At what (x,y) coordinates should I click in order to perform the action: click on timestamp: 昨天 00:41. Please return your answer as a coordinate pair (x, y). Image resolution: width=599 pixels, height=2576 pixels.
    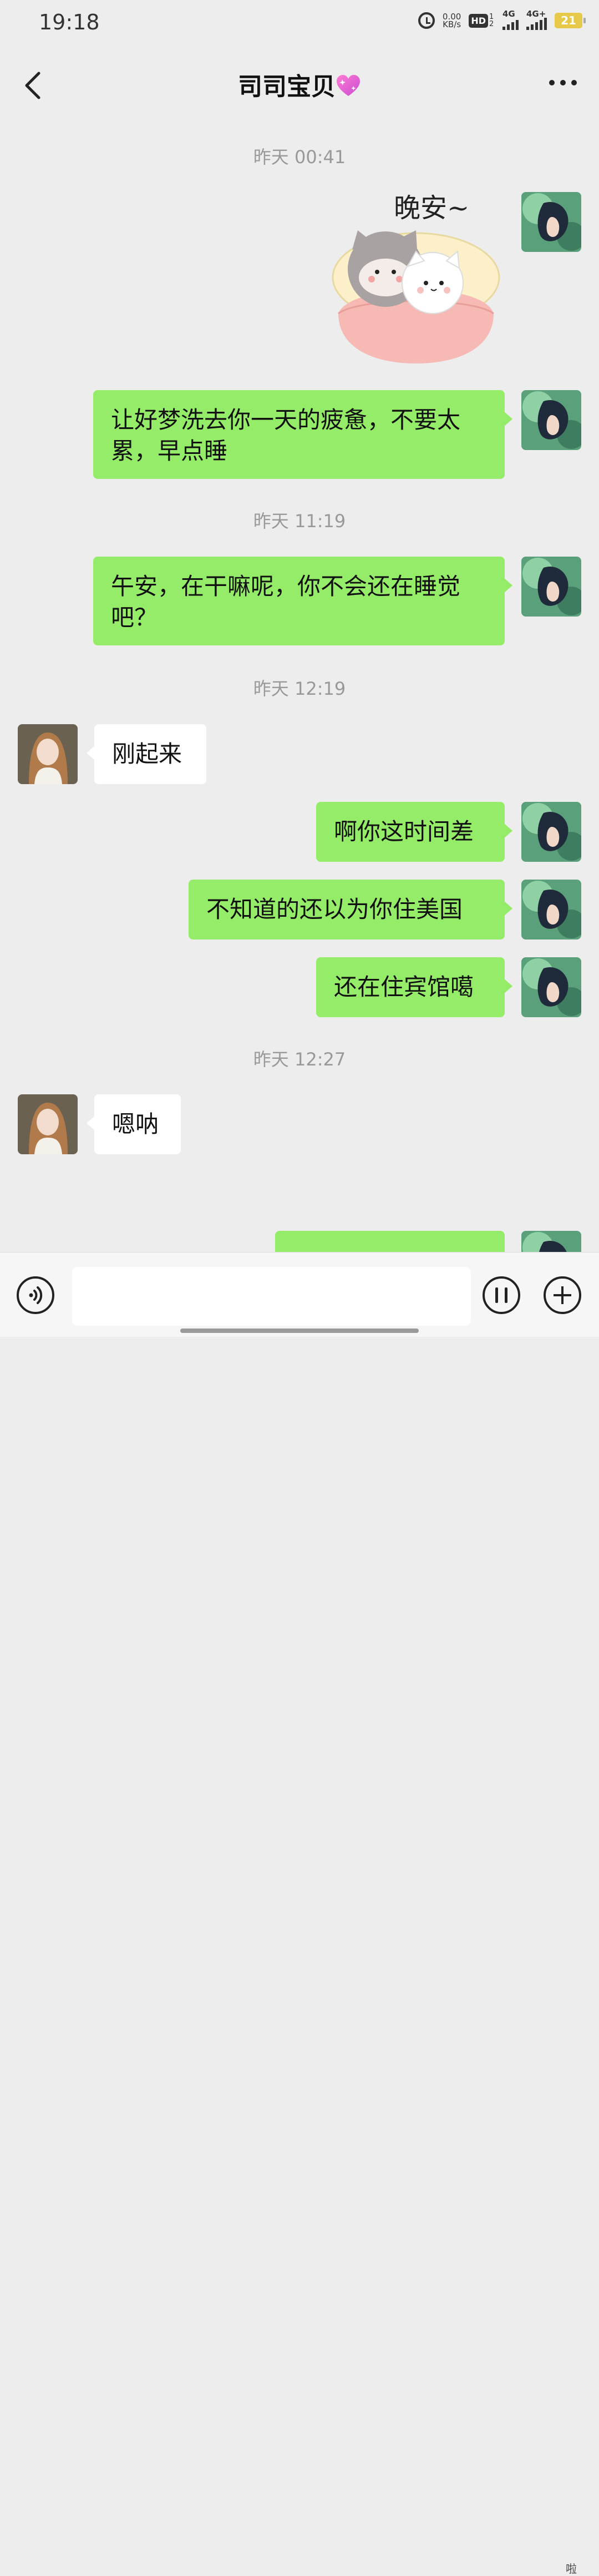
    Looking at the image, I should click on (299, 157).